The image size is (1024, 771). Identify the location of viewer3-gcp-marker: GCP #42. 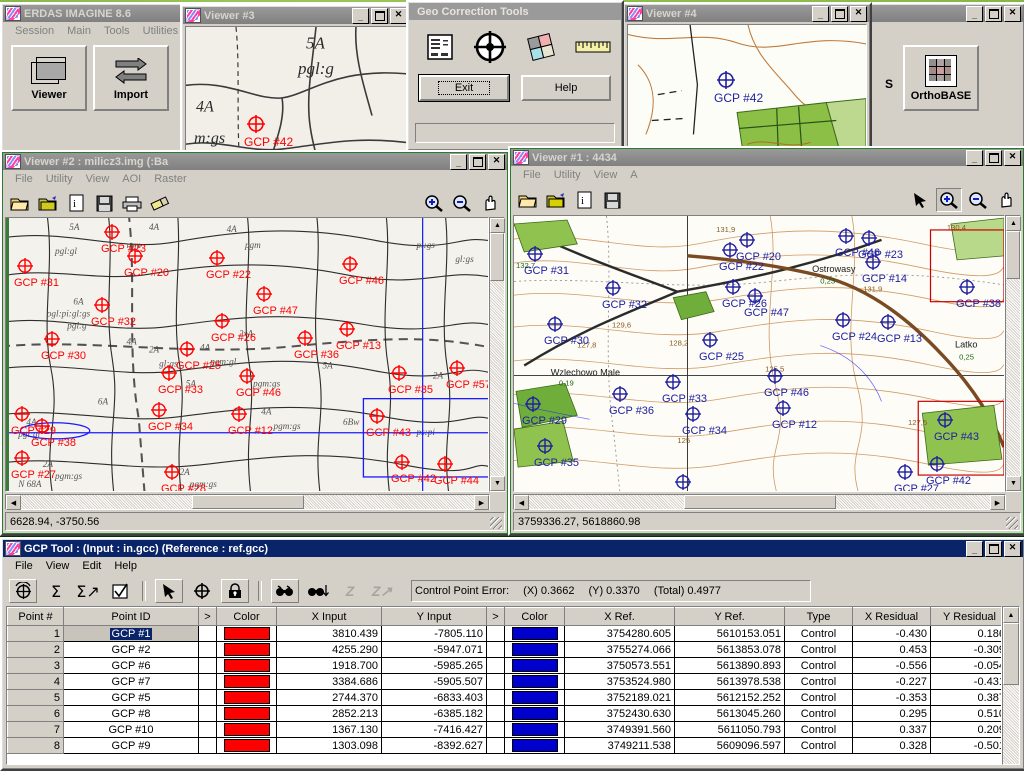
(292, 133).